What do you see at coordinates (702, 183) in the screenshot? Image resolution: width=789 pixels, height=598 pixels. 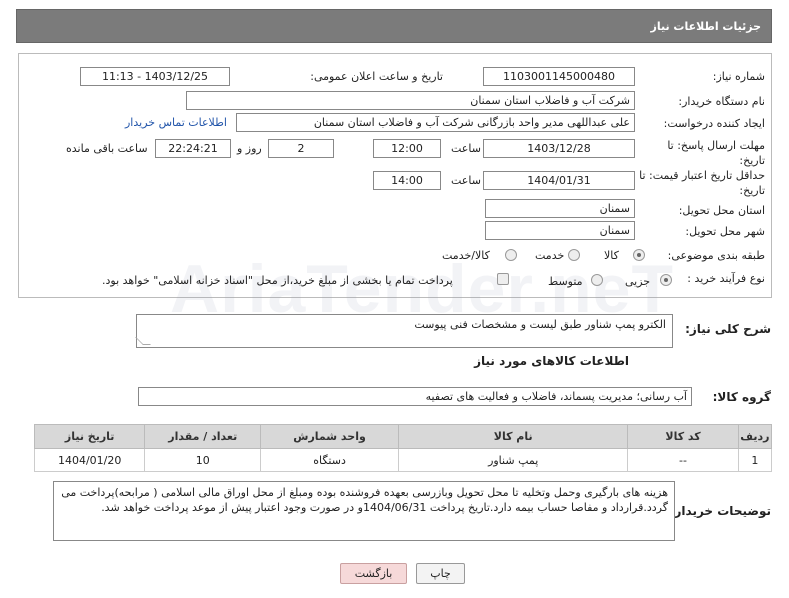 I see `validity-label: حداقل تاریخ اعتبار قیمت: تا تاریخ:` at bounding box center [702, 183].